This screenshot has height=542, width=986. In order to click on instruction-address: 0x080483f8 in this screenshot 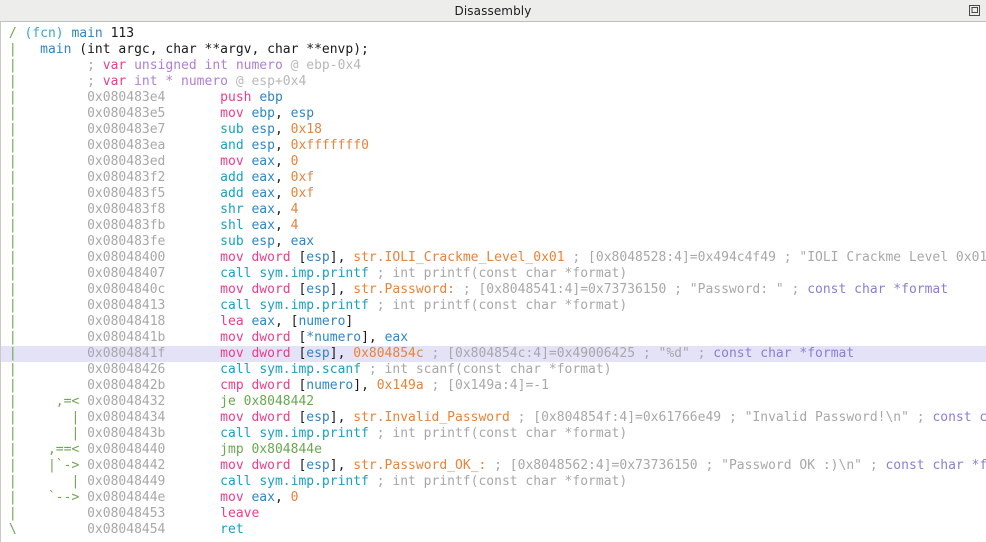, I will do `click(154, 209)`.